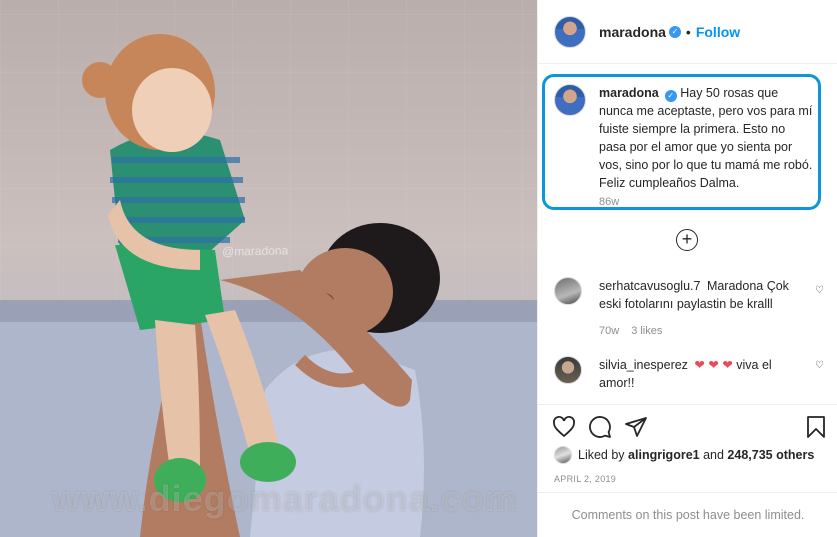 This screenshot has height=537, width=837. I want to click on comment-likes: 3 likes, so click(646, 331).